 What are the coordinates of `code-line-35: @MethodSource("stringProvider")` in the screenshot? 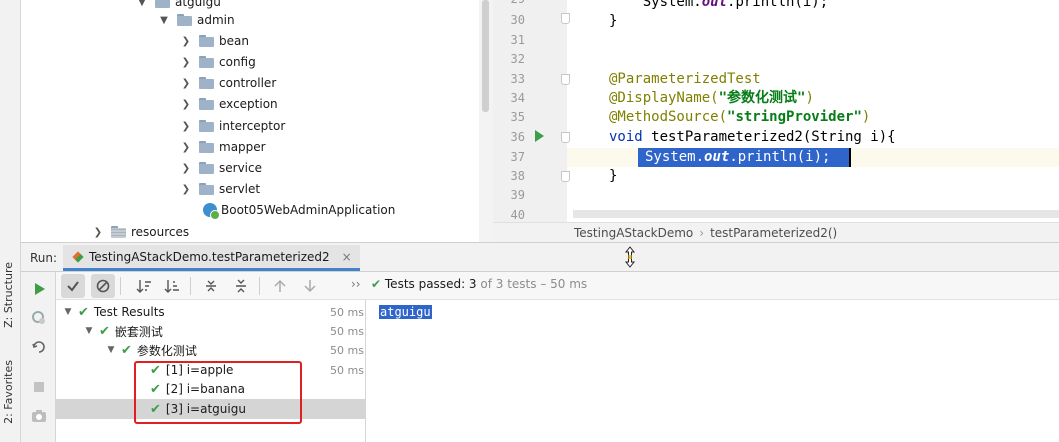 It's located at (740, 117).